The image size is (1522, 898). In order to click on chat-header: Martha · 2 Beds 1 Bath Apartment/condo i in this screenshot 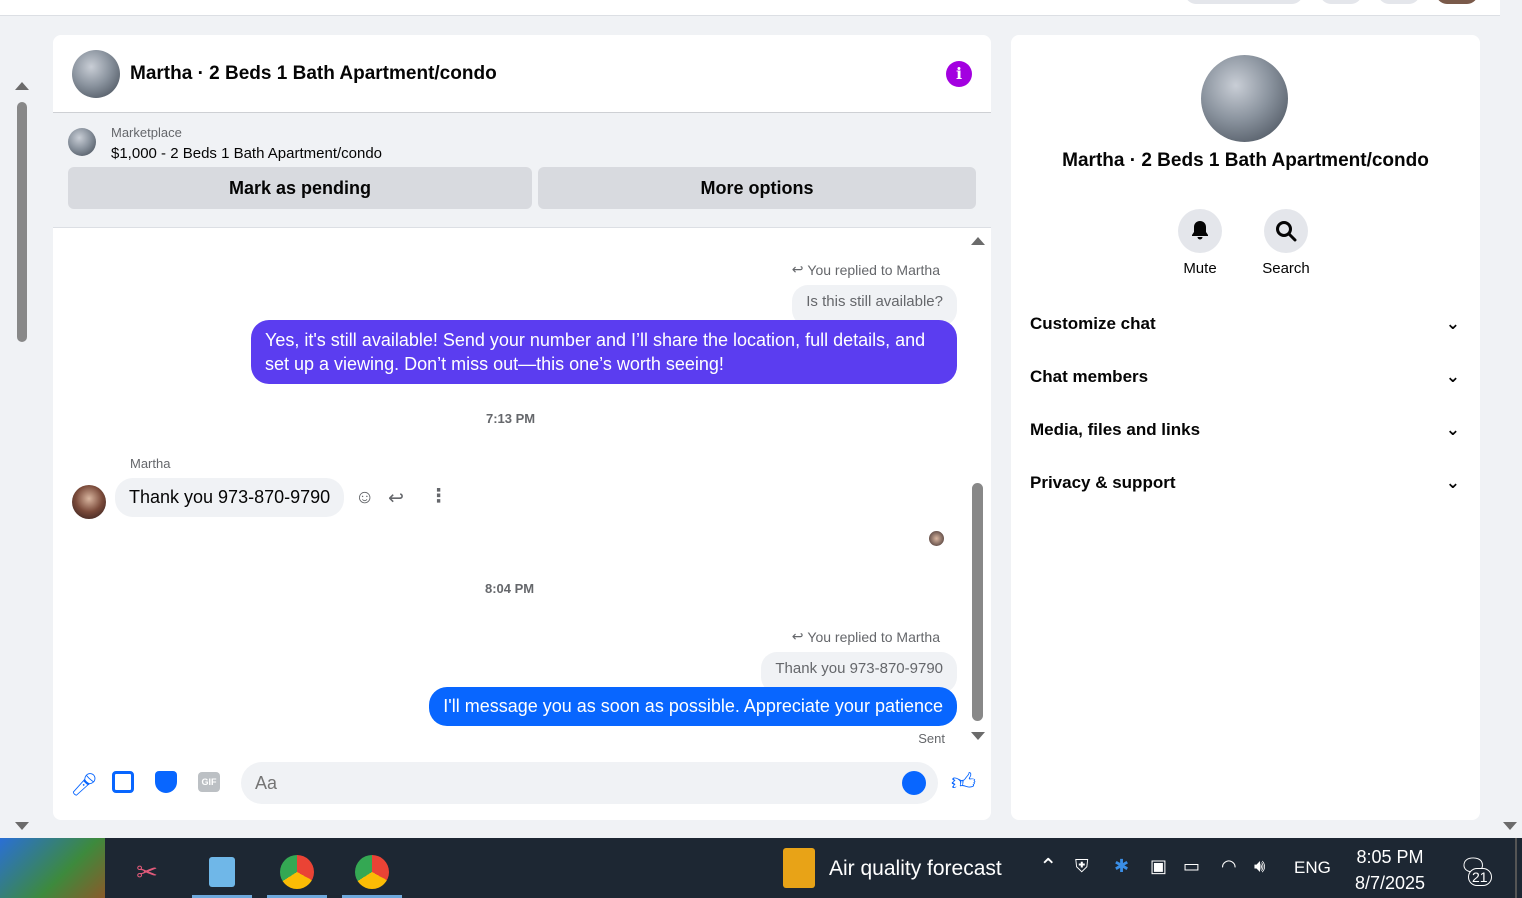, I will do `click(522, 74)`.